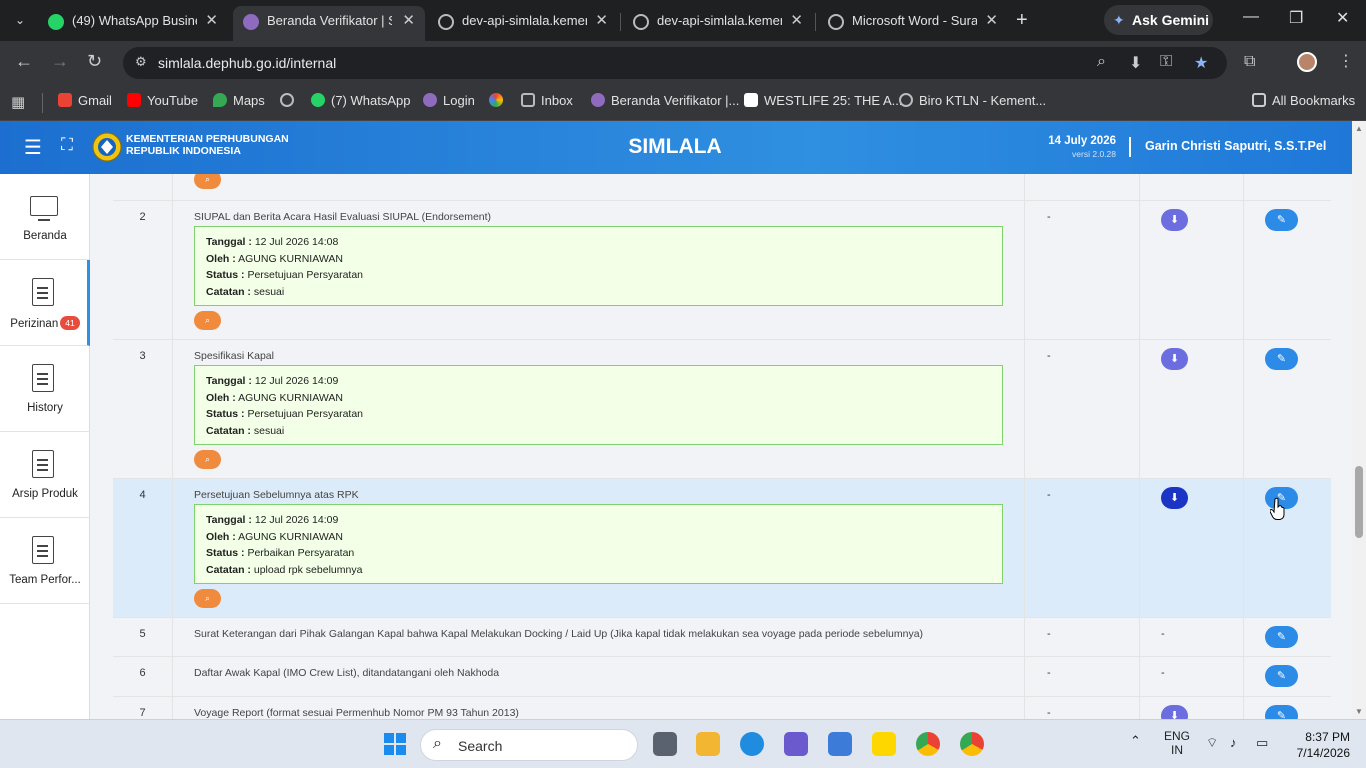  Describe the element at coordinates (884, 744) in the screenshot. I see `sticky-notes-icon` at that location.